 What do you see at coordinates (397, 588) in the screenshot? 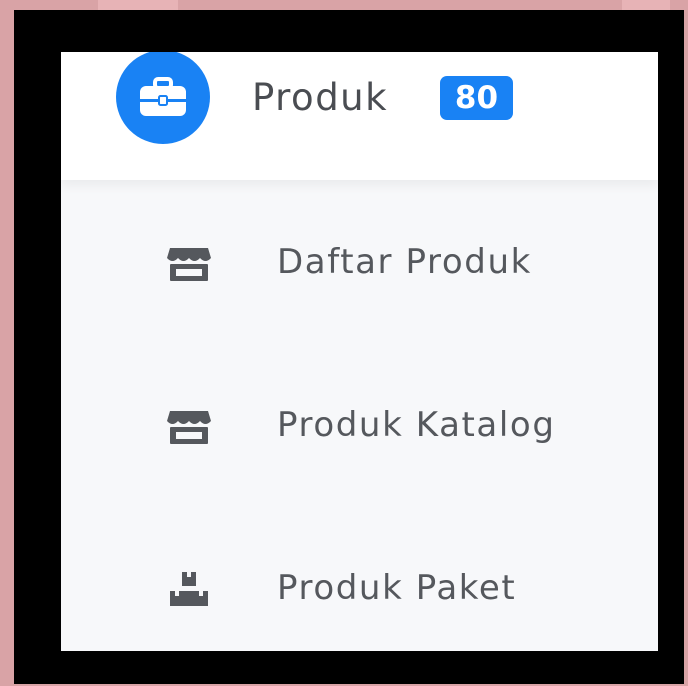
I see `submenu-item-label: Produk Paket` at bounding box center [397, 588].